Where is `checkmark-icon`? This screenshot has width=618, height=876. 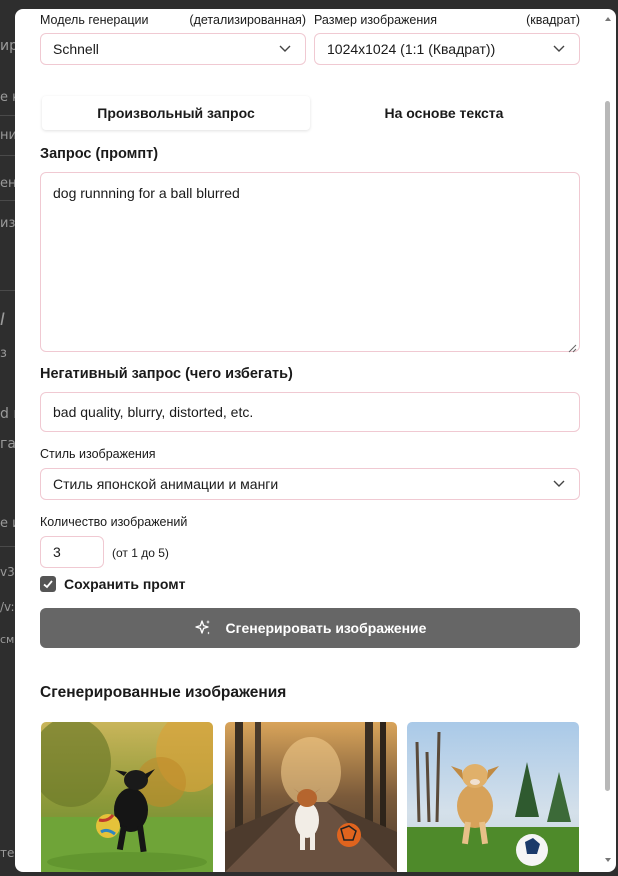 checkmark-icon is located at coordinates (48, 584).